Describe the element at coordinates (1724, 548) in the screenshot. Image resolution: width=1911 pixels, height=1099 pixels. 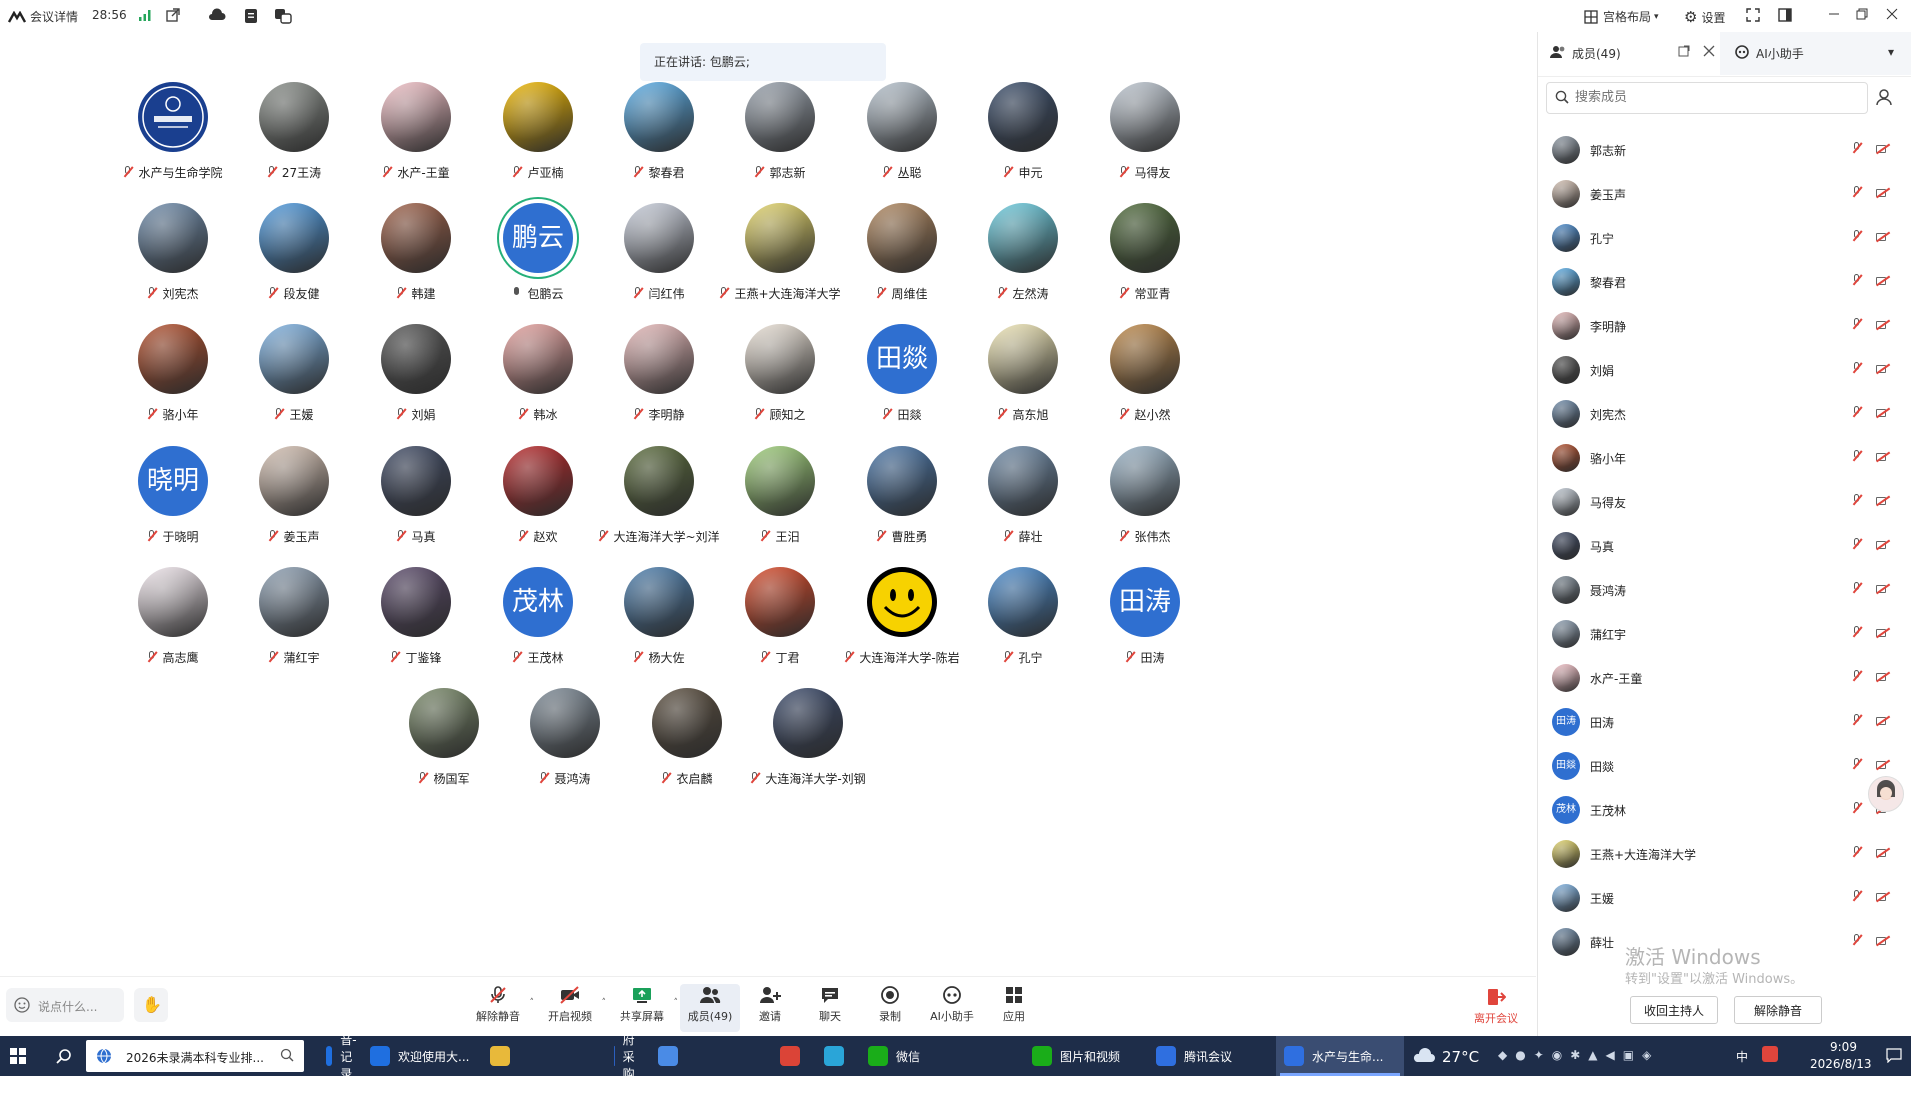
I see `member-row: 马真` at that location.